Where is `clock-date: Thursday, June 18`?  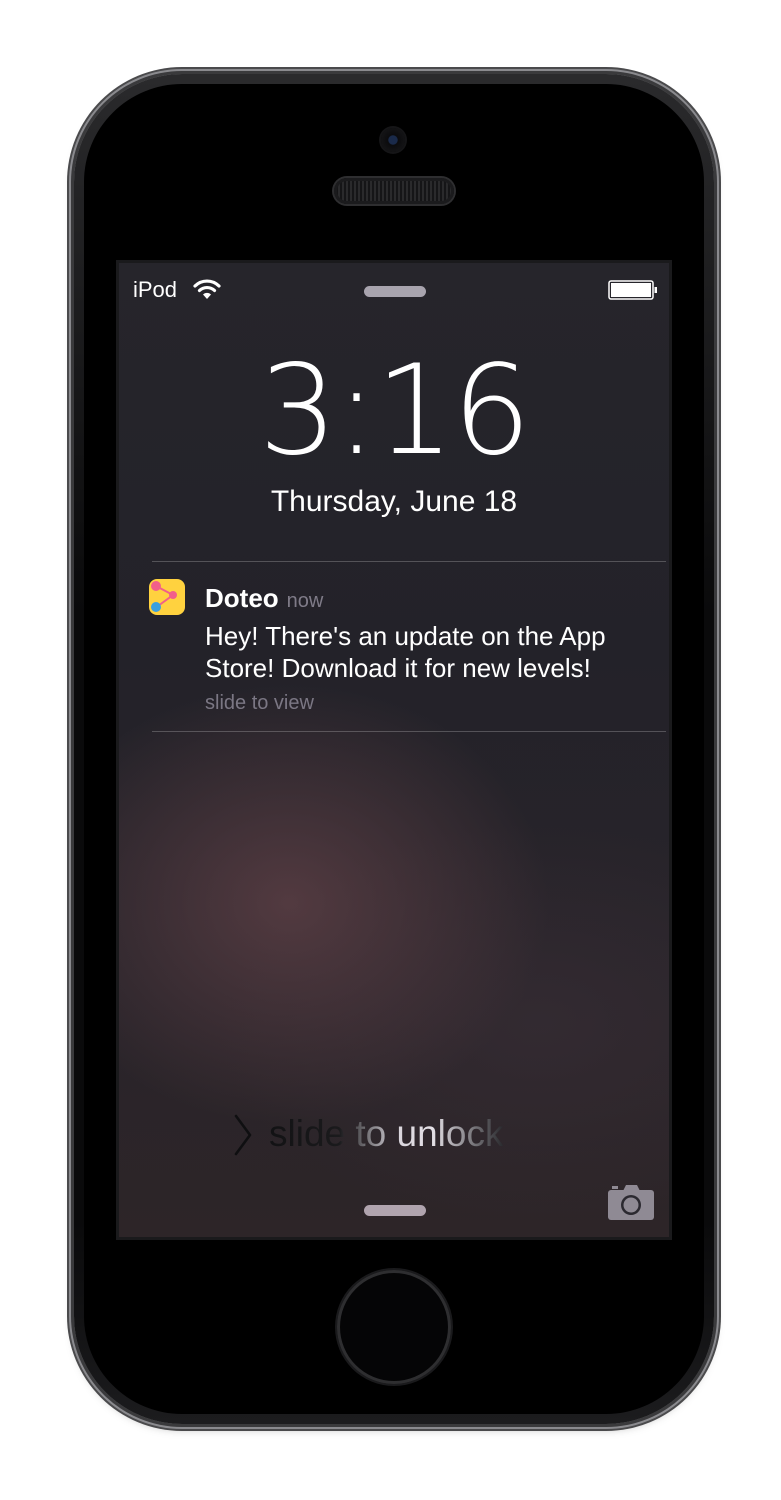 clock-date: Thursday, June 18 is located at coordinates (394, 501).